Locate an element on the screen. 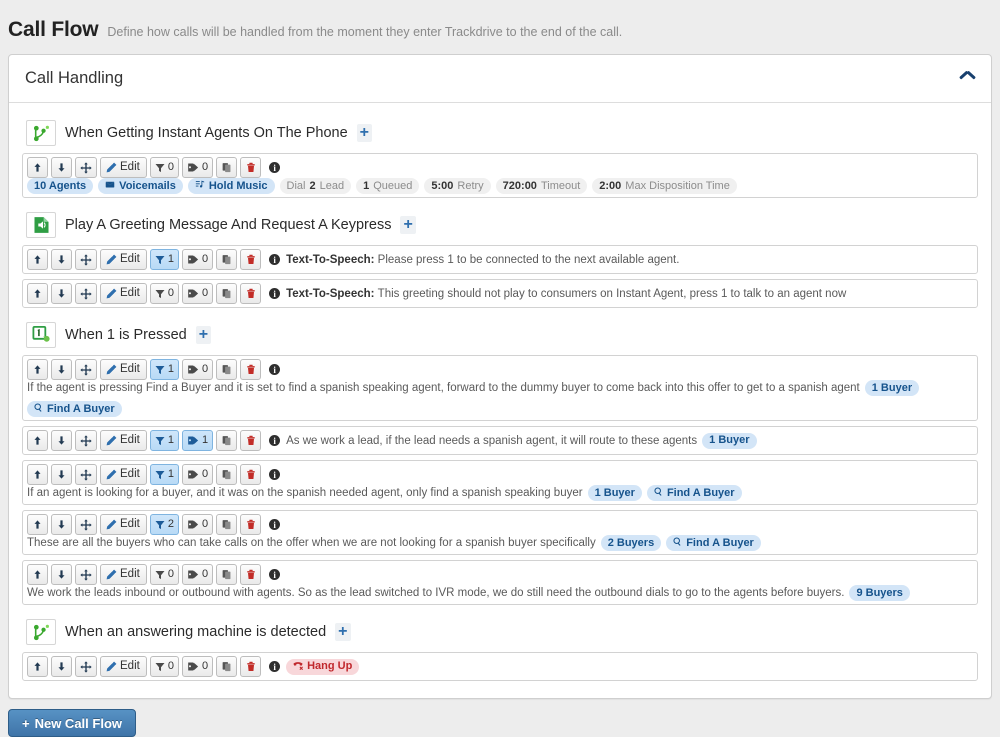 The width and height of the screenshot is (1000, 737). filter-button: 2 is located at coordinates (164, 524).